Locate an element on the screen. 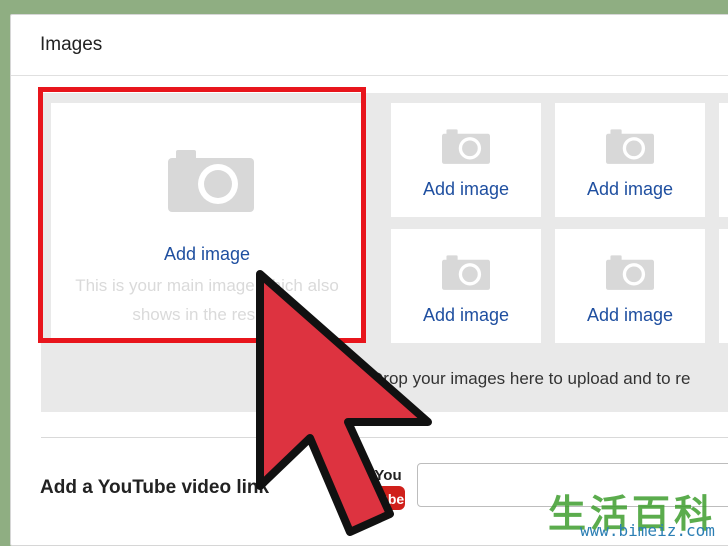 Image resolution: width=728 pixels, height=546 pixels. panel-header: Images is located at coordinates (369, 45).